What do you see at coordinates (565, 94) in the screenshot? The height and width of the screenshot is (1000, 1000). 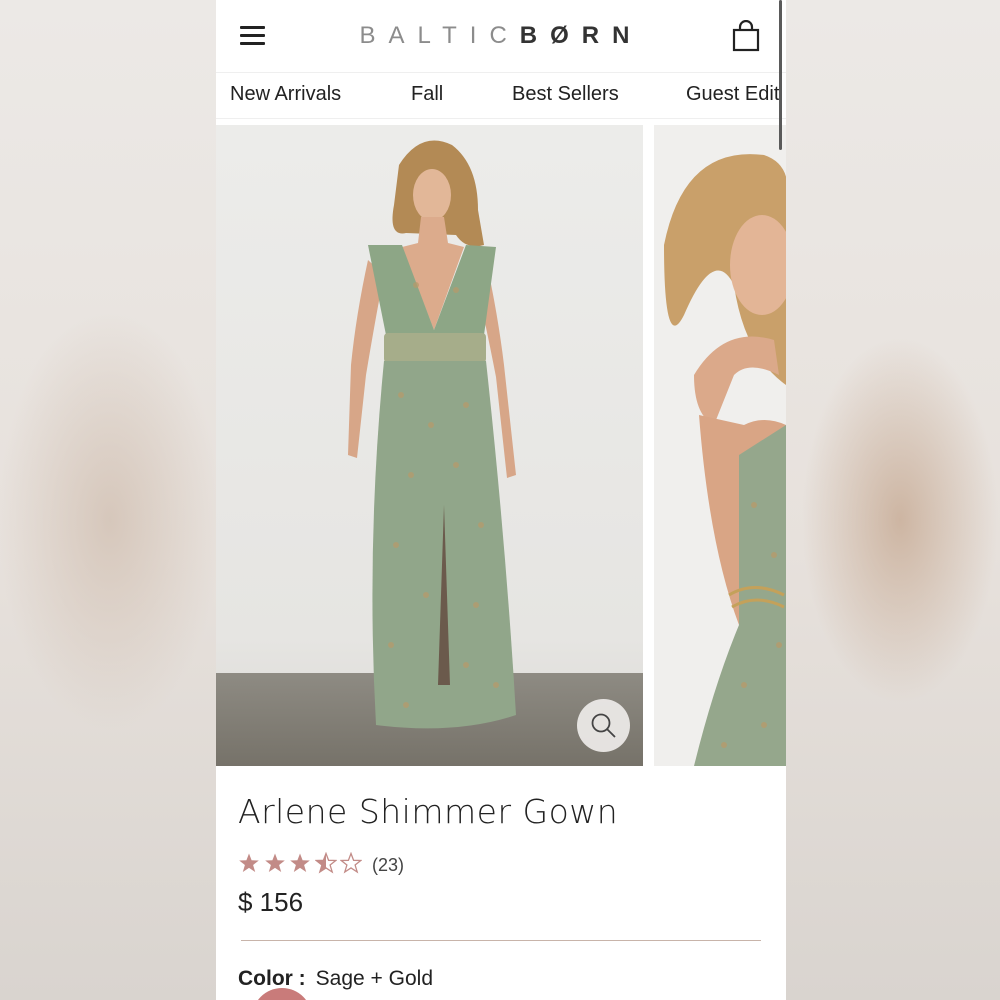 I see `nav-best-sellers: Best Sellers` at bounding box center [565, 94].